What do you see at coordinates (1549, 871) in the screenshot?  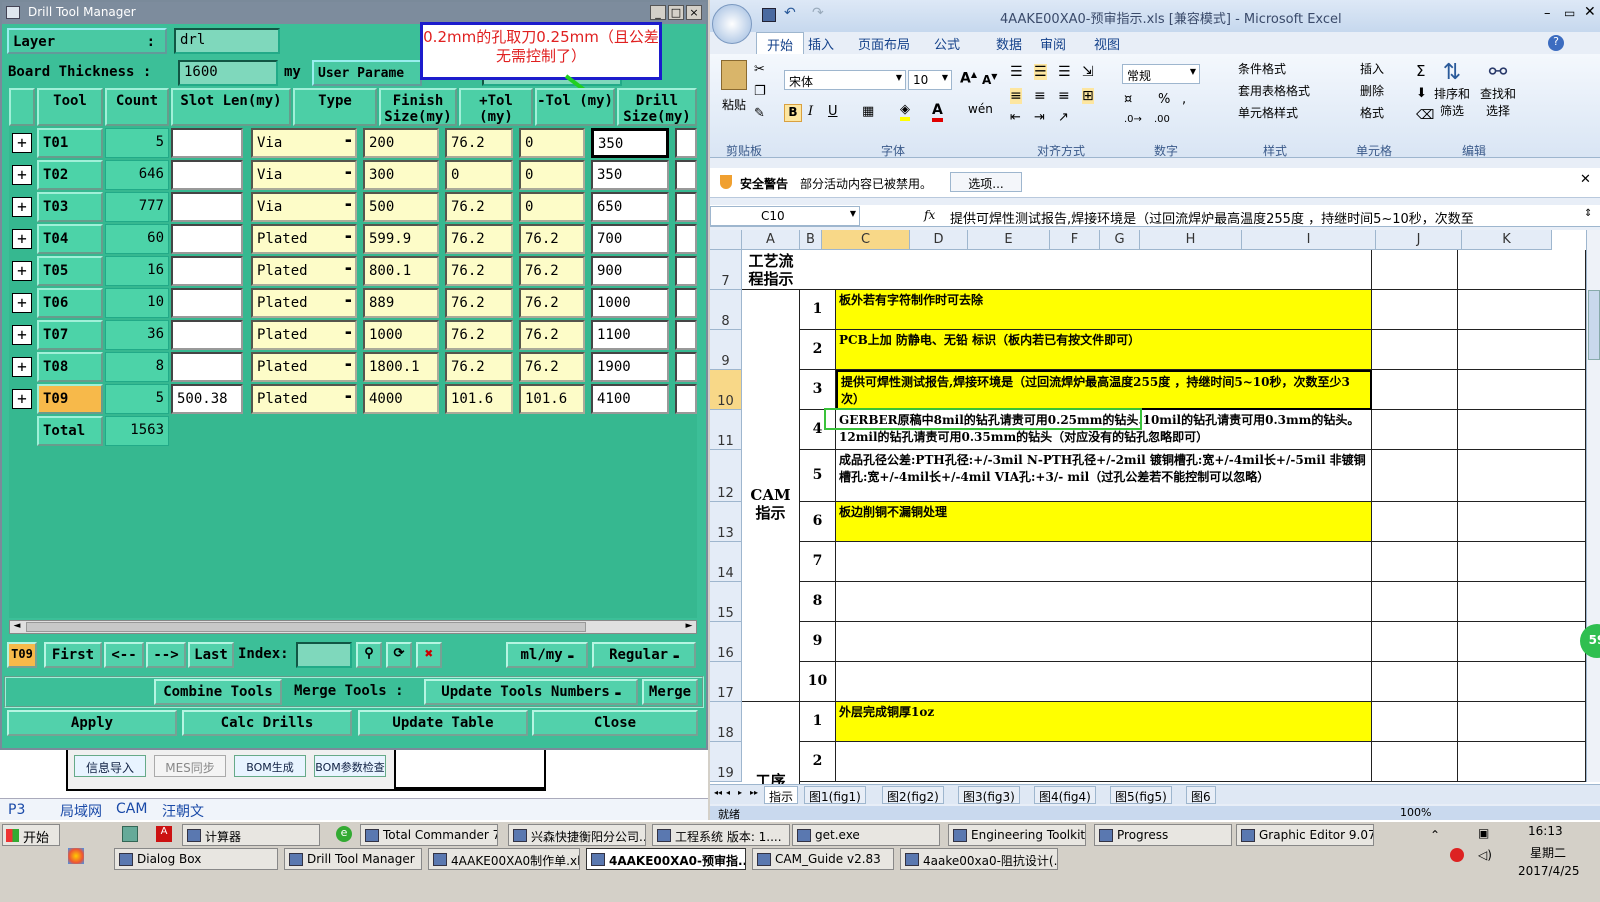 I see `clock-date: 2017/4/25` at bounding box center [1549, 871].